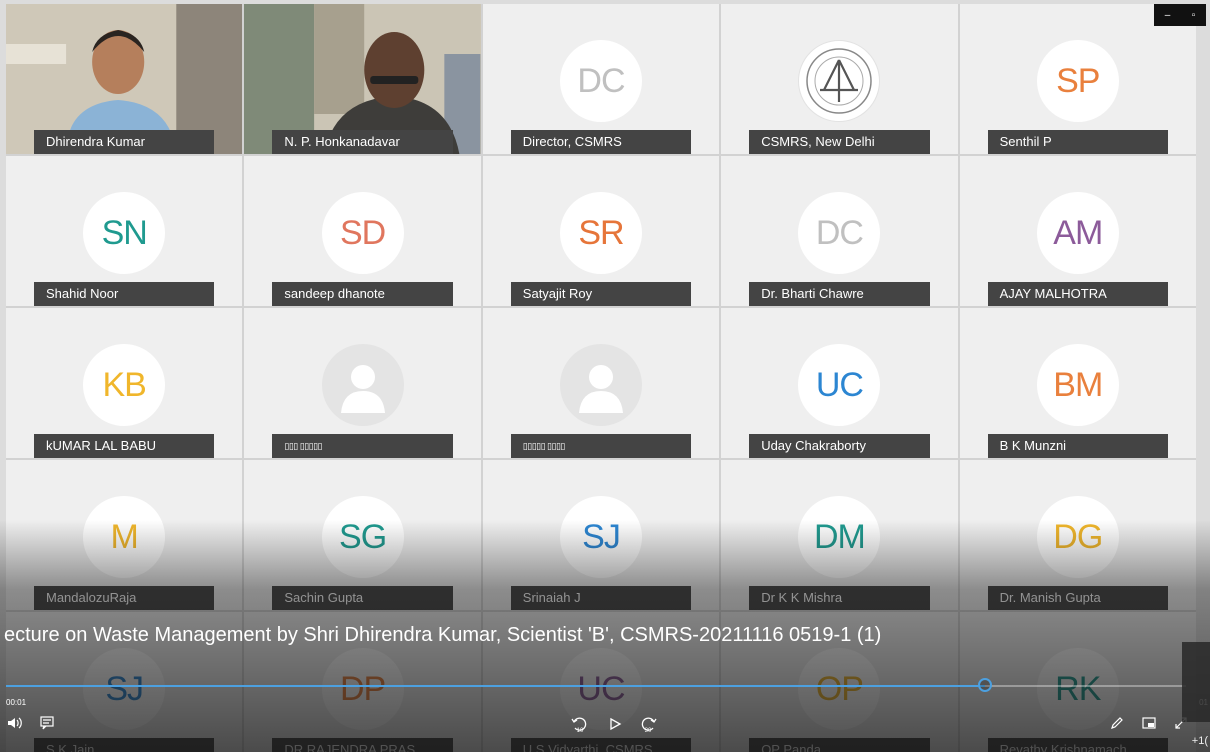 The height and width of the screenshot is (752, 1210). I want to click on participant-tile: ▯▯▯ ▯▯▯▯▯, so click(362, 383).